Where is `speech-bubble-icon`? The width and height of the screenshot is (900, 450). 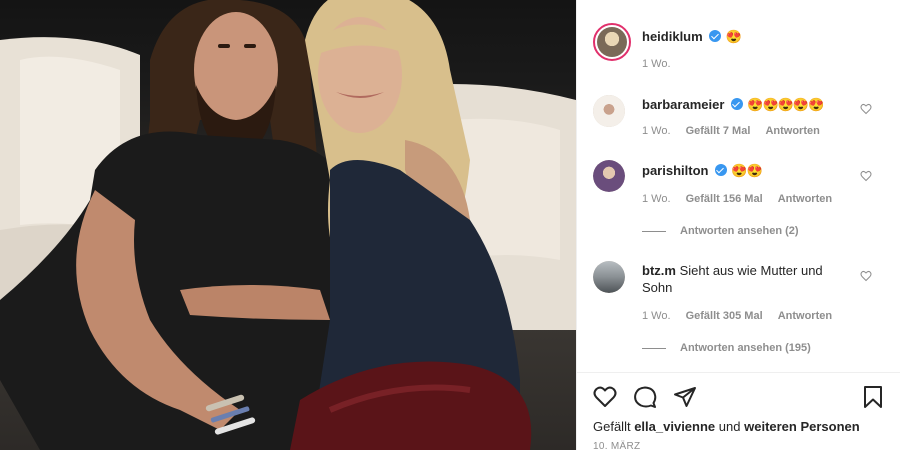
speech-bubble-icon is located at coordinates (645, 397).